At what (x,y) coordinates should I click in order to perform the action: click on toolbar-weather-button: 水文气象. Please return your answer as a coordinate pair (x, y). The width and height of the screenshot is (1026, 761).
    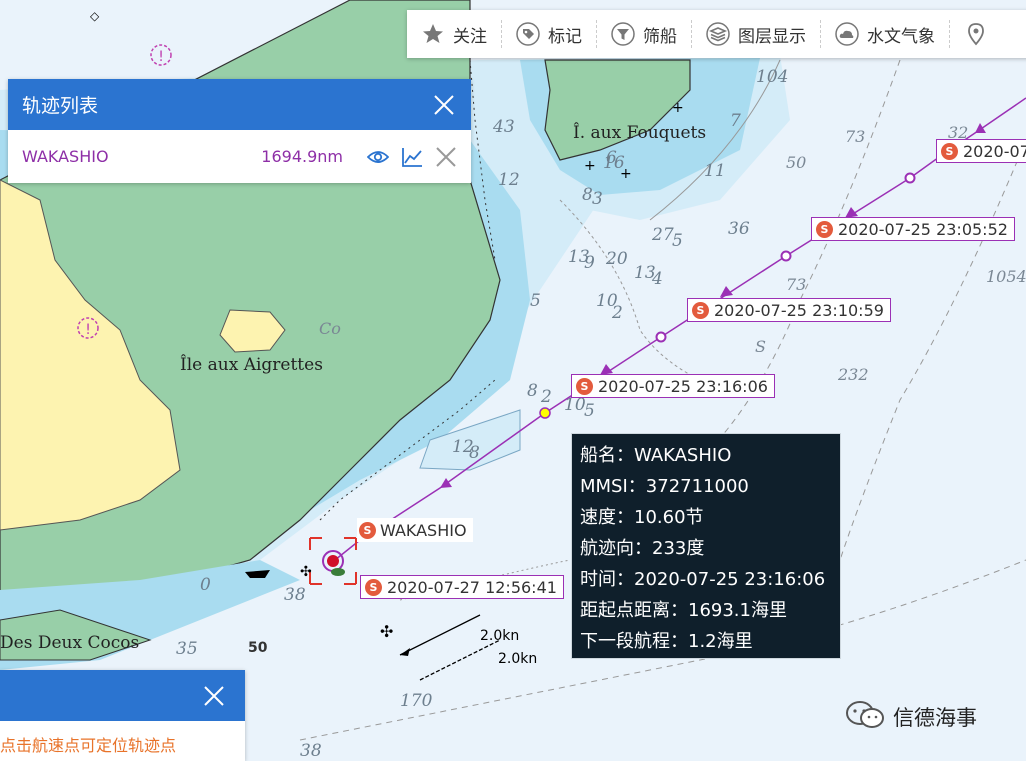
    Looking at the image, I should click on (885, 34).